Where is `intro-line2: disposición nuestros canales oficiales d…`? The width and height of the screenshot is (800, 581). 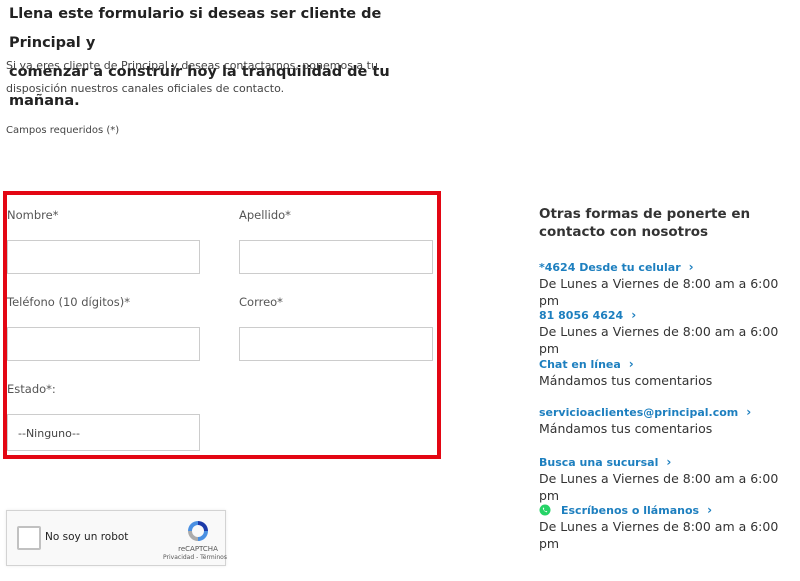
intro-line2: disposición nuestros canales oficiales d… is located at coordinates (145, 88).